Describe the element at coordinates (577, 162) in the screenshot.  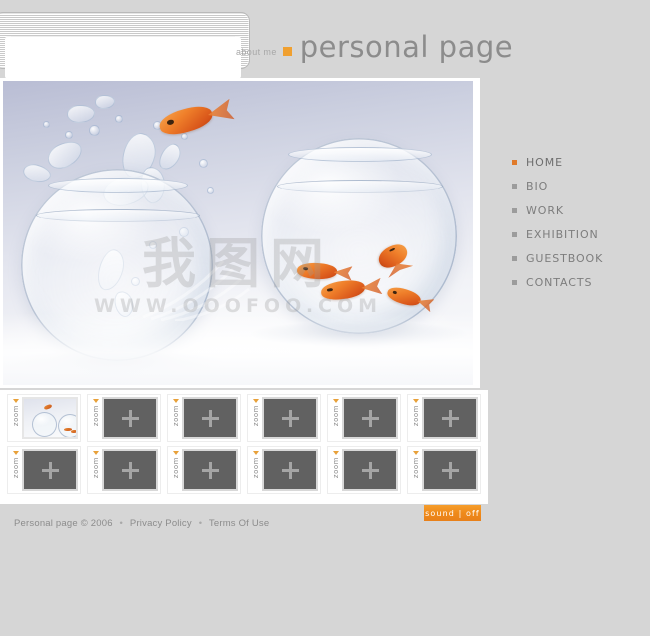
I see `nav-item-home: HOME` at that location.